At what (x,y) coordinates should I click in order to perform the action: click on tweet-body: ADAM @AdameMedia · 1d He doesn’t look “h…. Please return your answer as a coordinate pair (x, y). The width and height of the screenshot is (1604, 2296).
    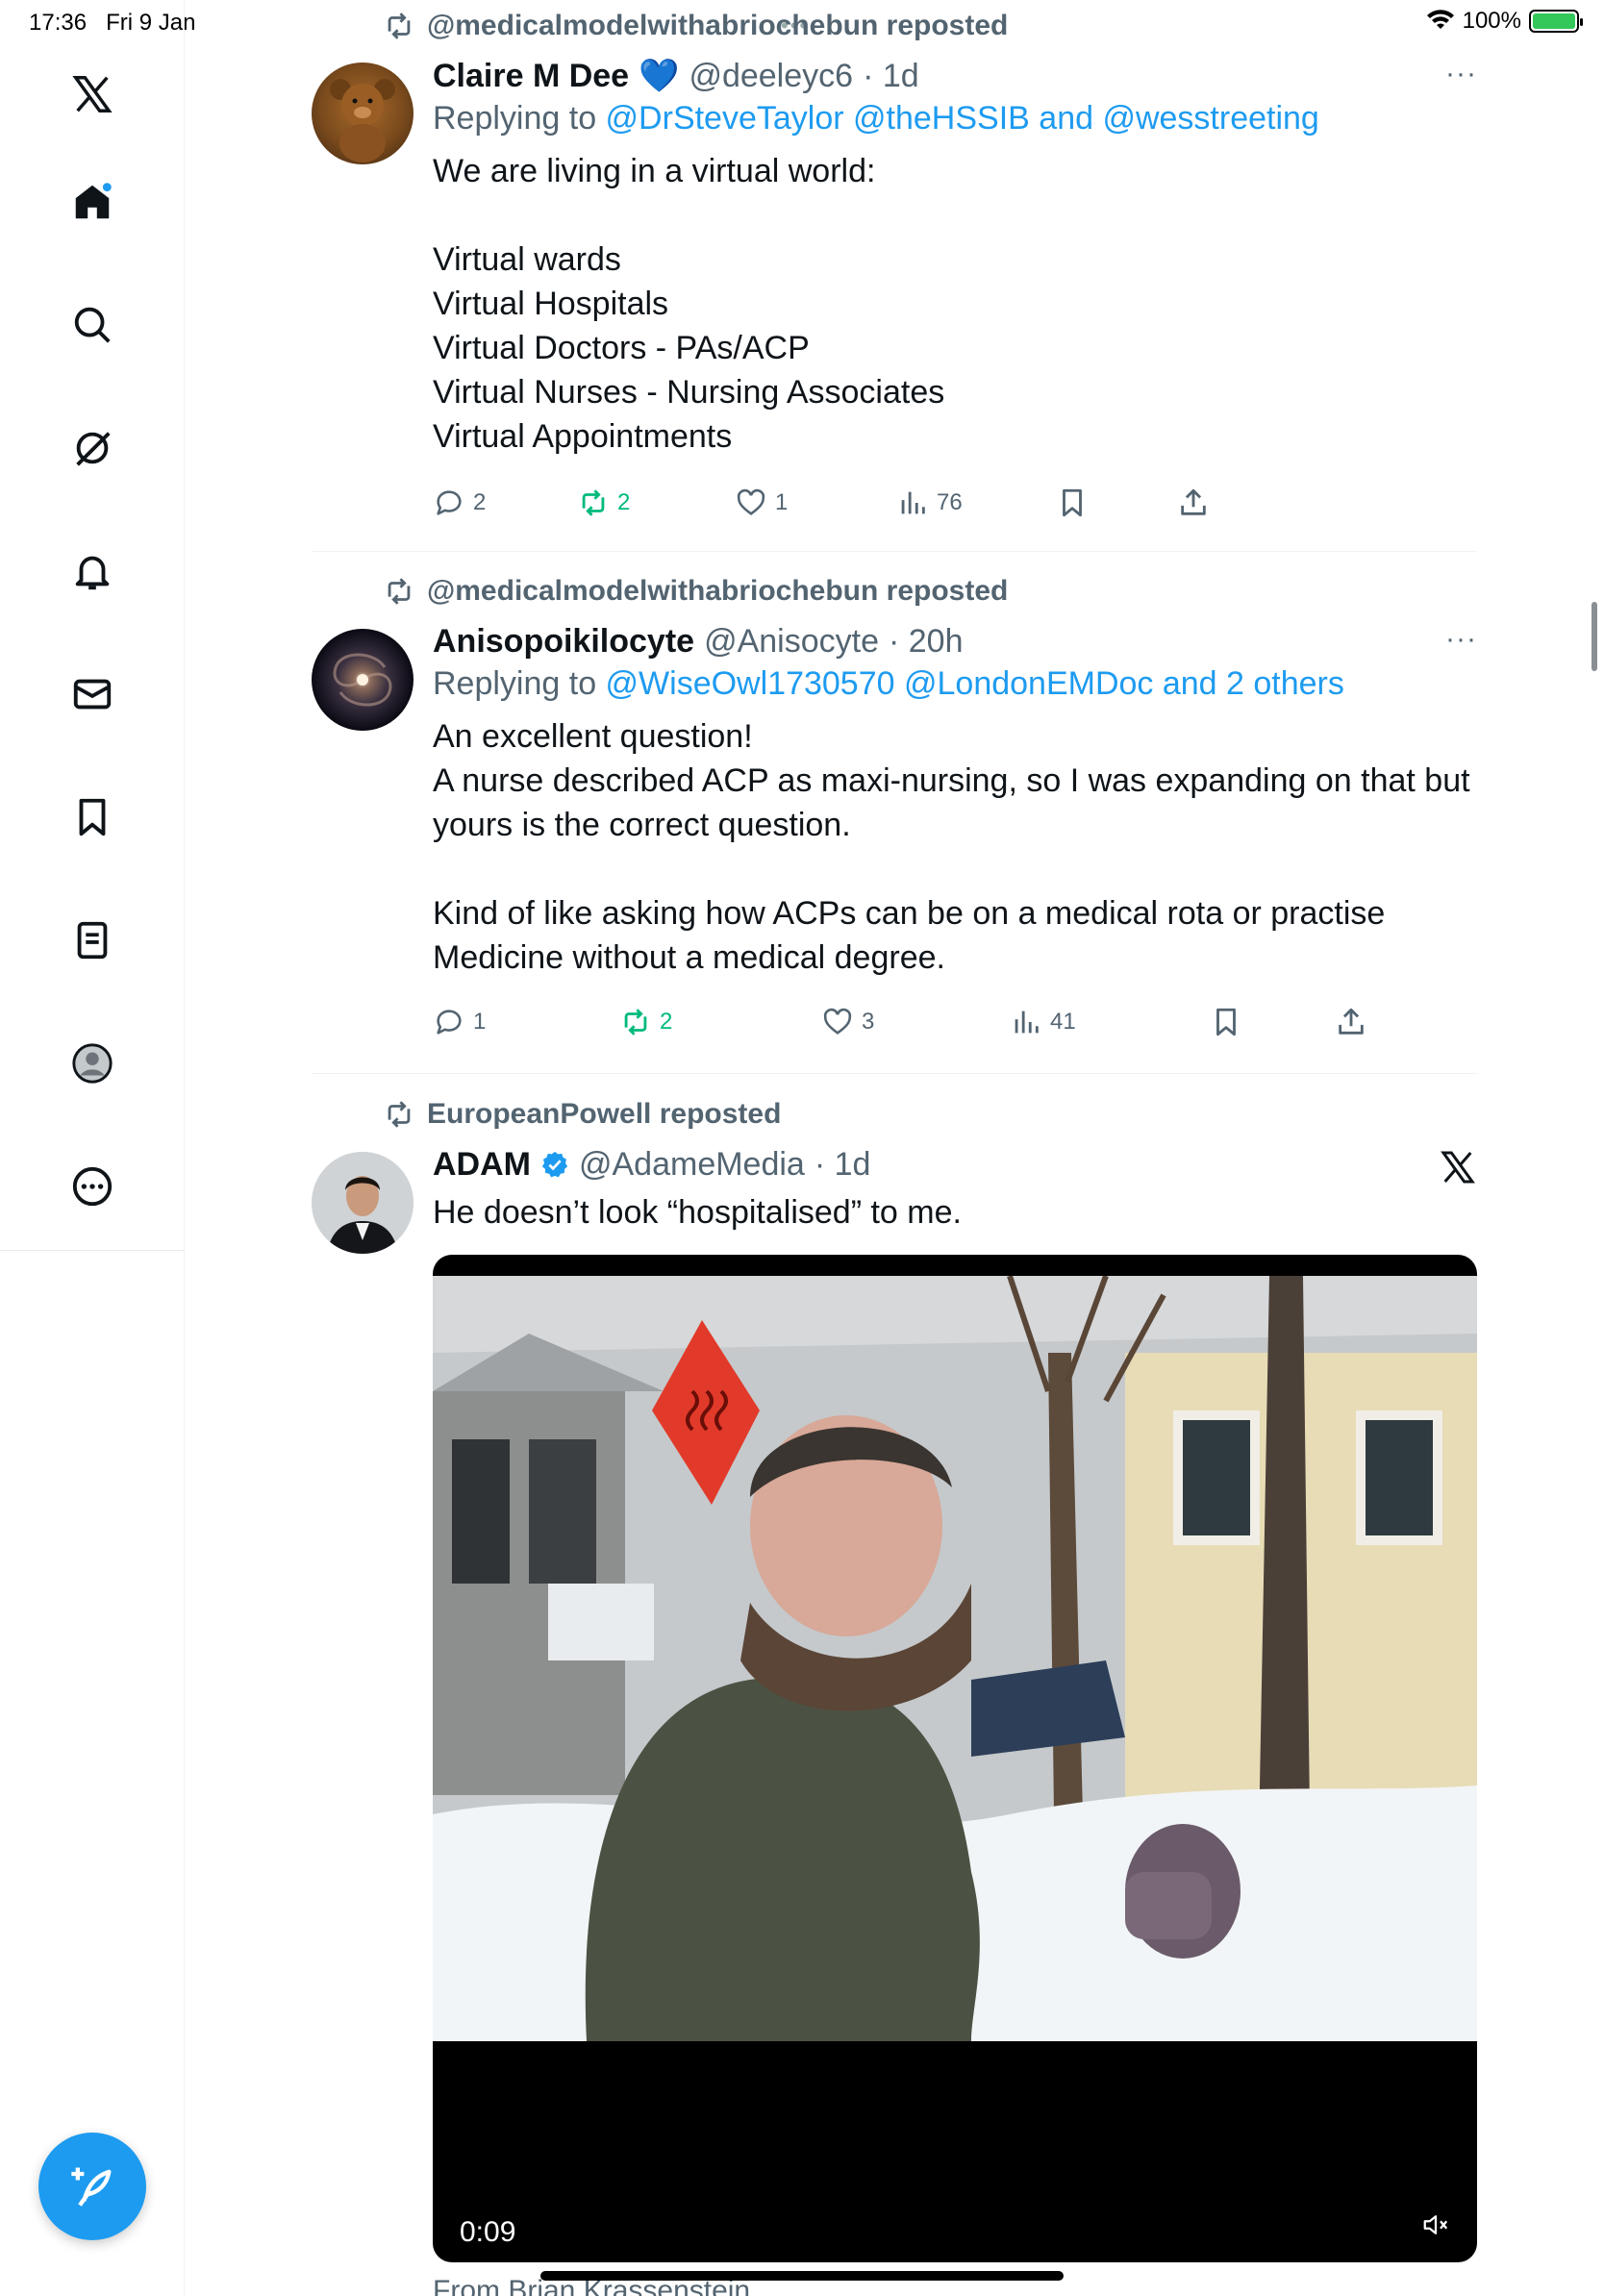
    Looking at the image, I should click on (955, 1188).